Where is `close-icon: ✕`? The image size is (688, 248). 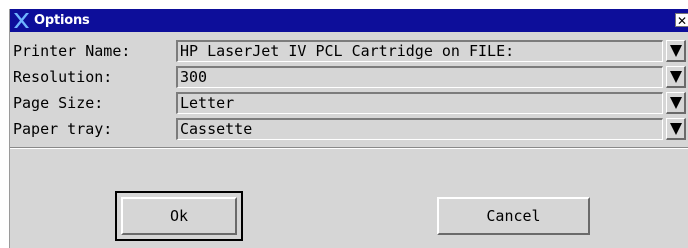
close-icon: ✕ is located at coordinates (681, 20).